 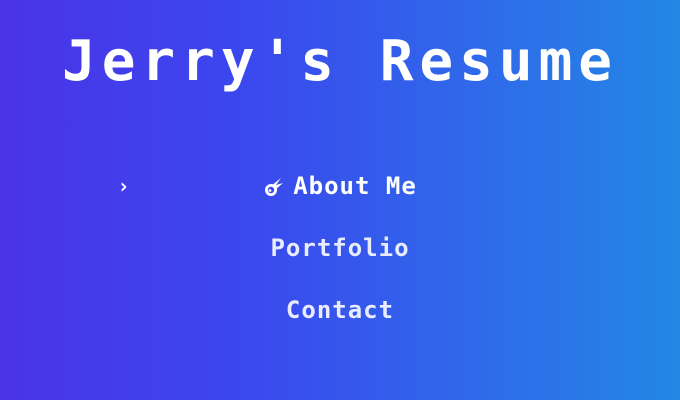 I want to click on menu-item-about-me: › About Me, so click(x=340, y=186).